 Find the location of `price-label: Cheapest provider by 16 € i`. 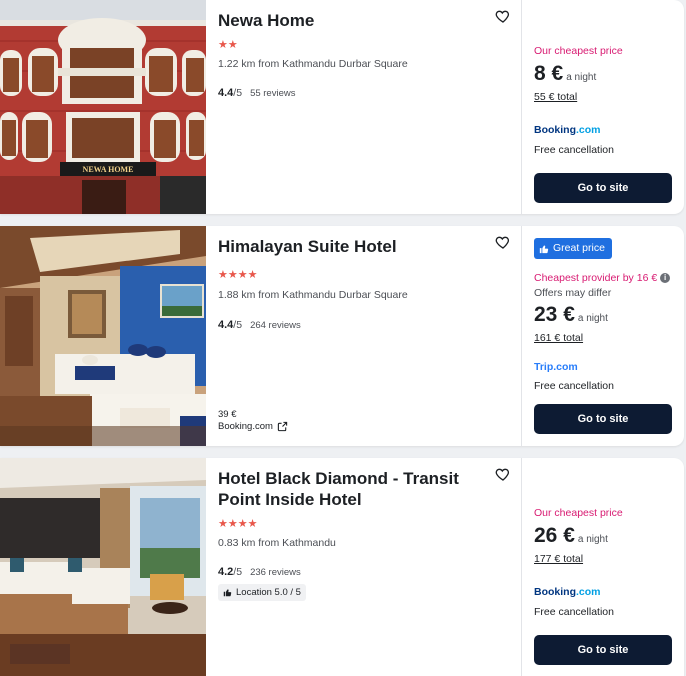

price-label: Cheapest provider by 16 € i is located at coordinates (602, 278).